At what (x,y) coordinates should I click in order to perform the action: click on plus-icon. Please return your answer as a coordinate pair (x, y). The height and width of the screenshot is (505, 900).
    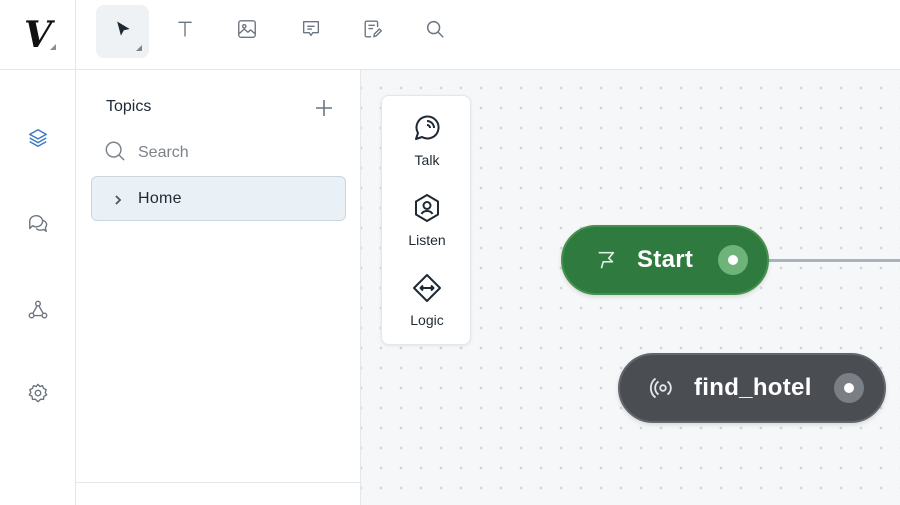
    Looking at the image, I should click on (324, 111).